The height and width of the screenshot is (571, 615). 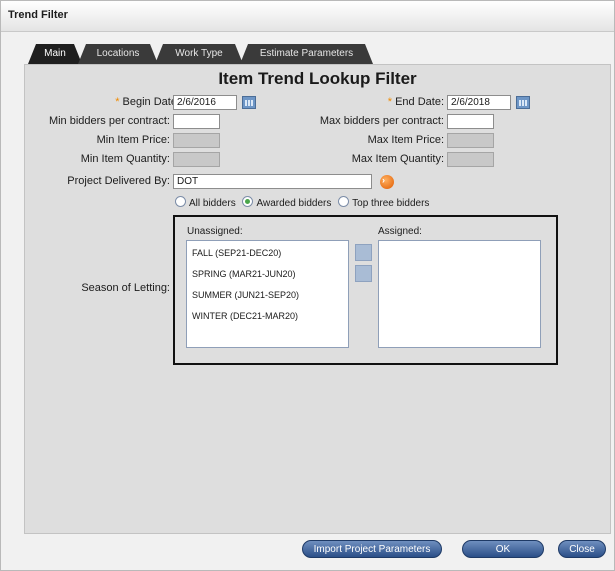 I want to click on min-bidders-field, so click(x=196, y=121).